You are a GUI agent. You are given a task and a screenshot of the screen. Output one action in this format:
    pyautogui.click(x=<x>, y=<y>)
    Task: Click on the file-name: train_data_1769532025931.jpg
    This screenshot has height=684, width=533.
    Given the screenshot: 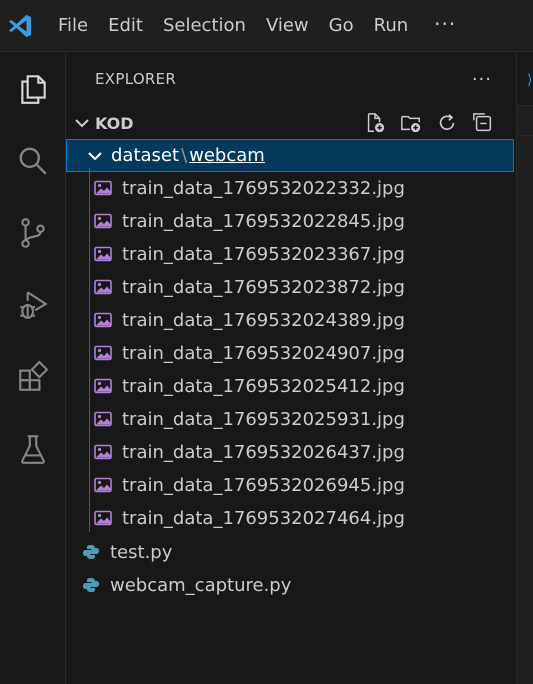 What is the action you would take?
    pyautogui.click(x=263, y=419)
    